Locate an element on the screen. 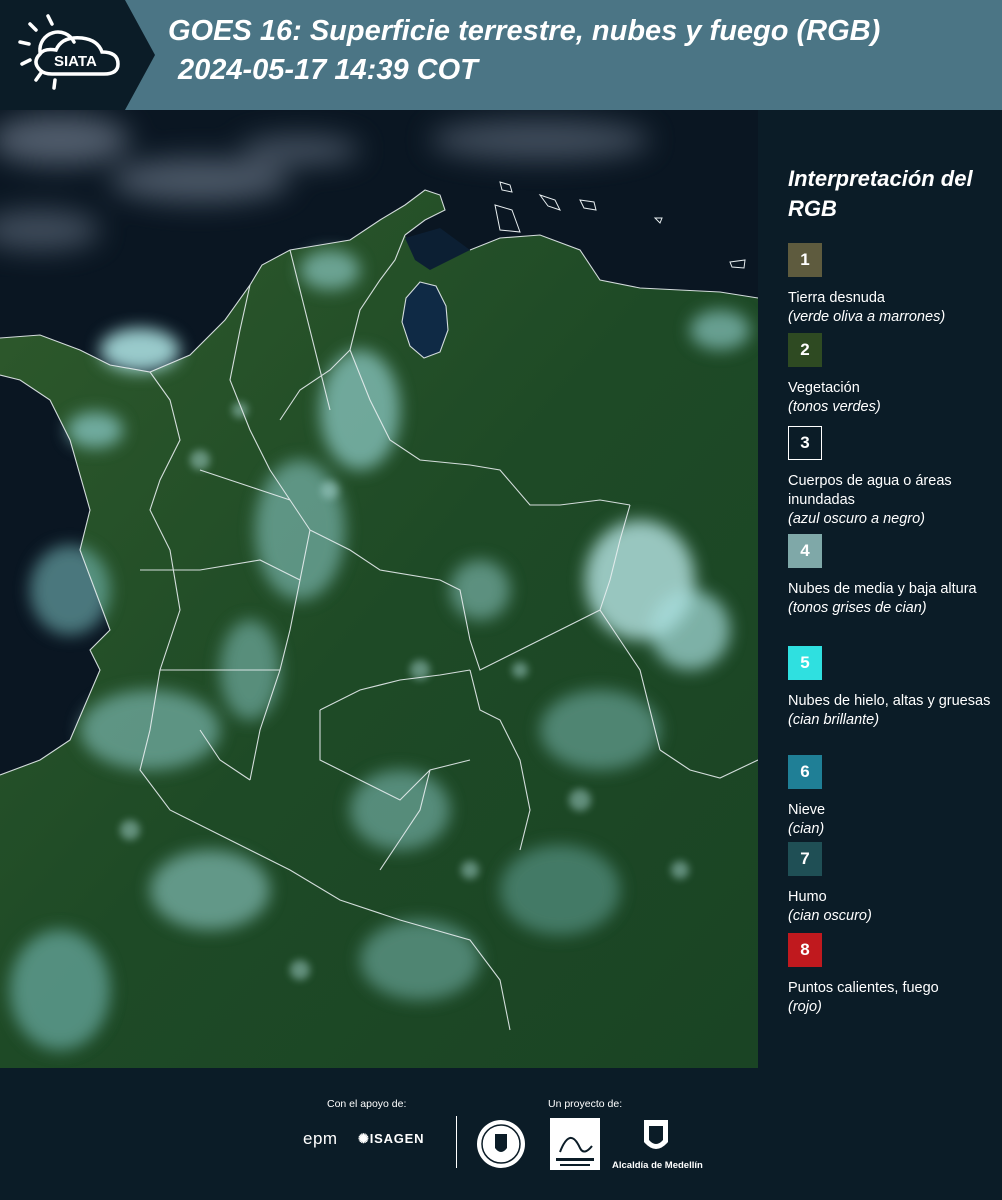 The width and height of the screenshot is (1002, 1200). alcaldia-logo-text: Alcaldía de Medellín is located at coordinates (657, 1165).